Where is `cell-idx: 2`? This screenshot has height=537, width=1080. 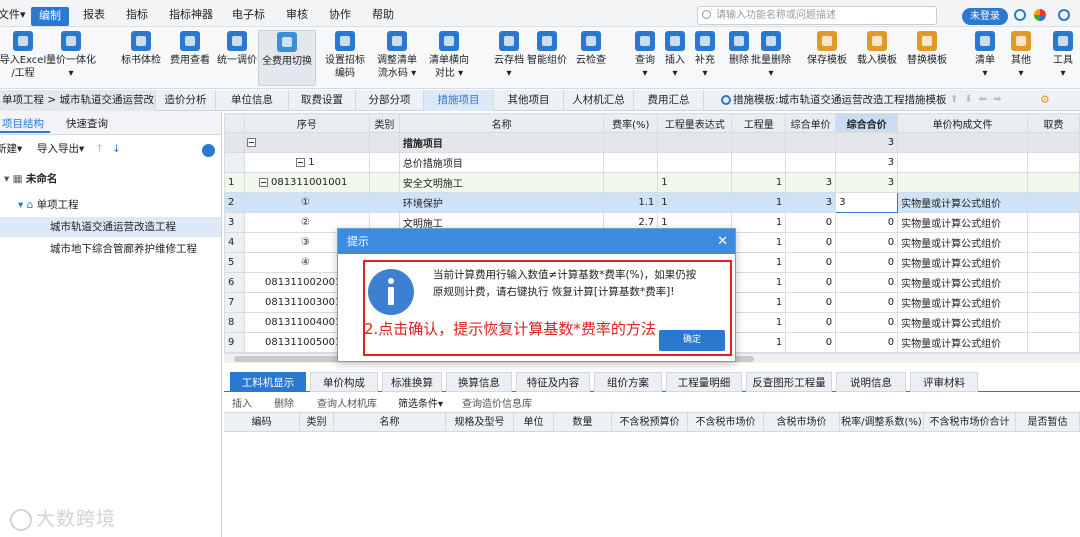
cell-idx: 2 is located at coordinates (234, 202).